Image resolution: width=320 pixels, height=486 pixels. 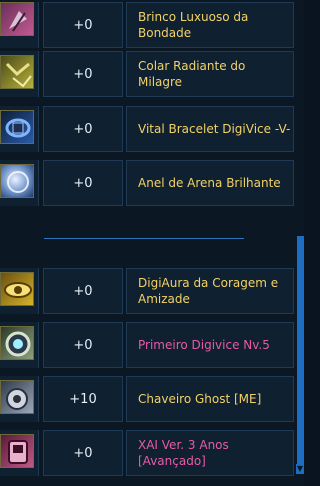 I want to click on item-name: Primeiro Digivice Nv.5, so click(x=210, y=345).